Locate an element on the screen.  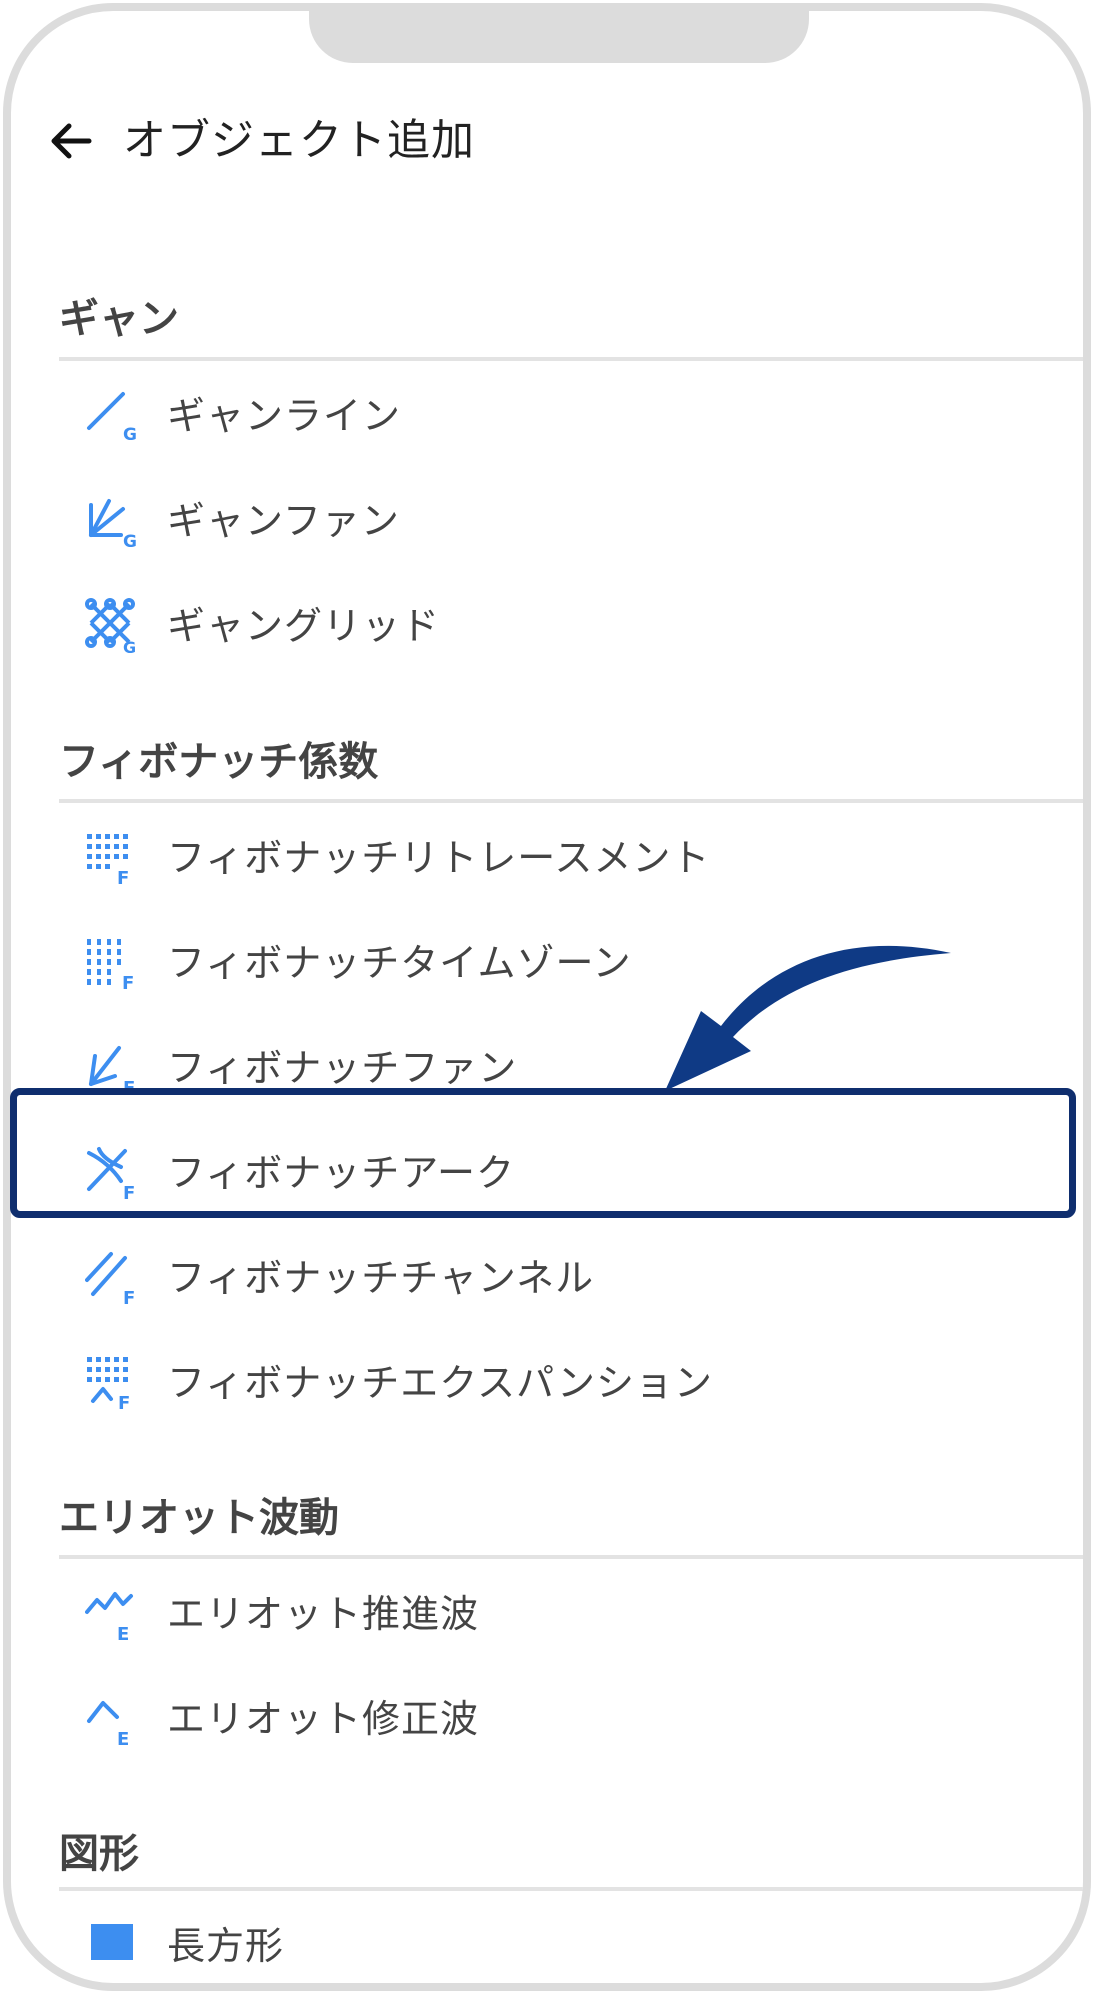
list-item-label: フィボナッチリトレースメント is located at coordinates (439, 858).